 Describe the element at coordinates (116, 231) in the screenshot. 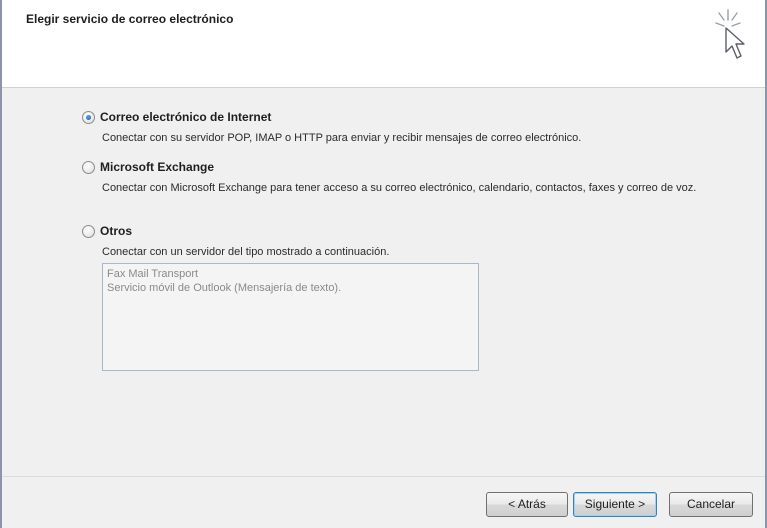

I see `option-others-label: Otros` at that location.